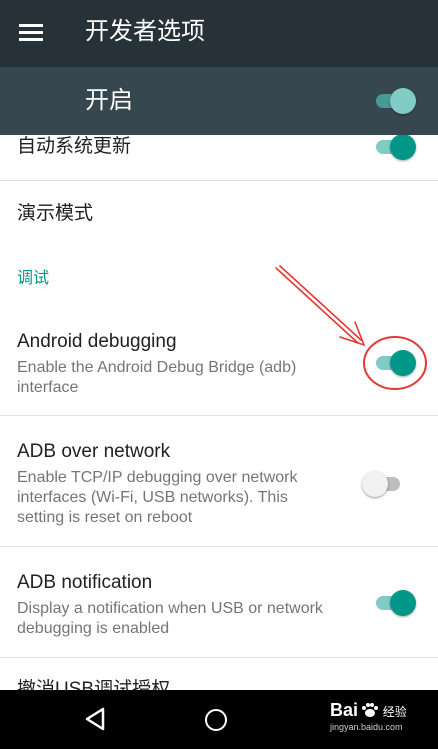 The image size is (438, 749). What do you see at coordinates (55, 213) in the screenshot?
I see `setting-title: 演示模式` at bounding box center [55, 213].